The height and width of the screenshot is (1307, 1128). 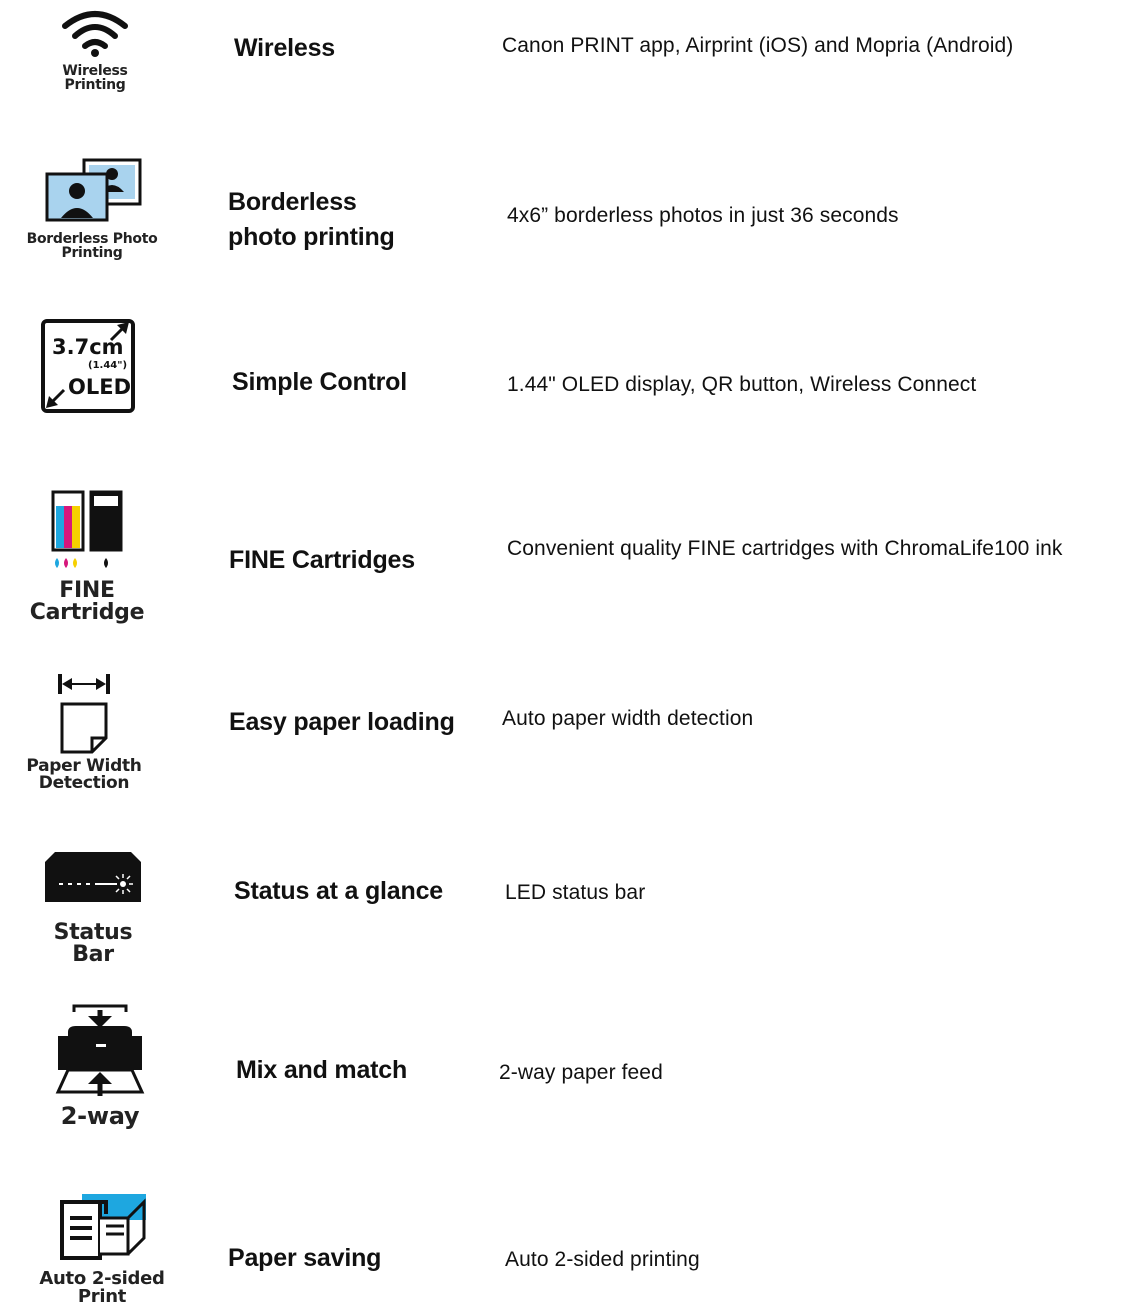 What do you see at coordinates (93, 190) in the screenshot?
I see `borderless-photo-icon` at bounding box center [93, 190].